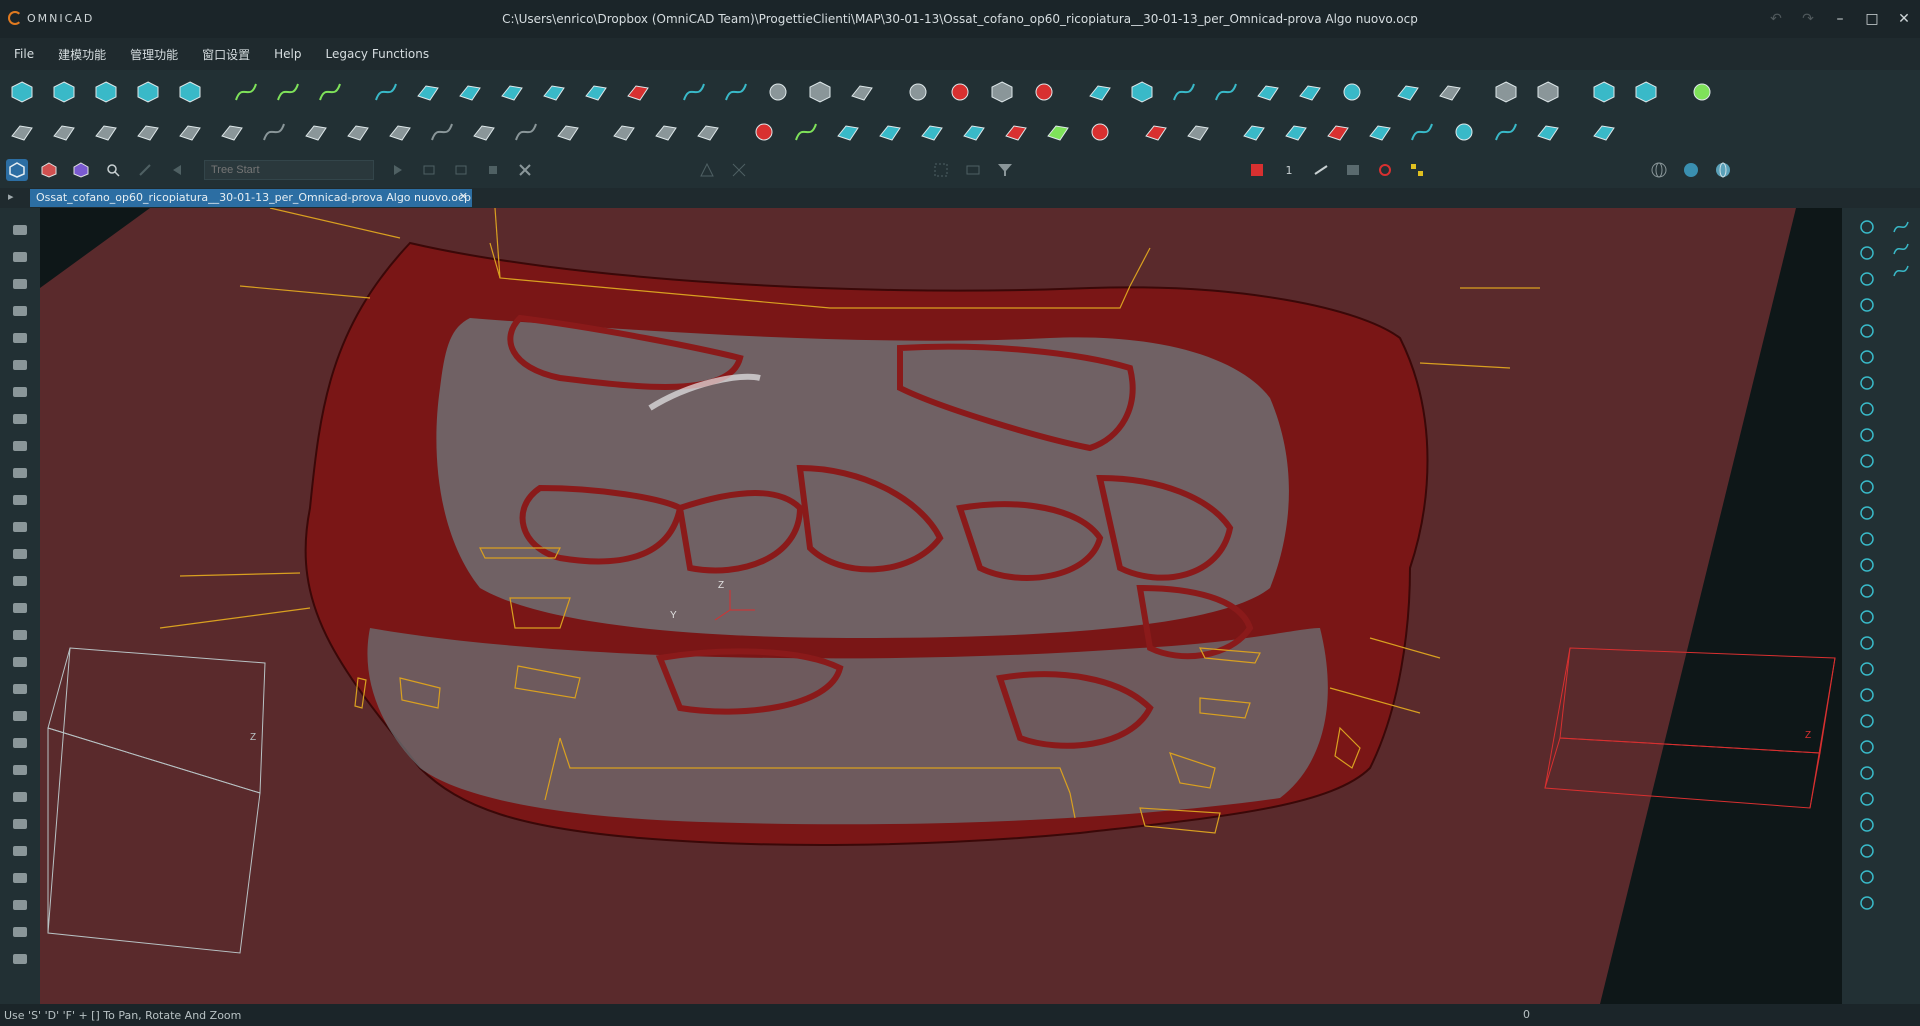 This screenshot has height=1026, width=1920. I want to click on rainbow-icon, so click(806, 132).